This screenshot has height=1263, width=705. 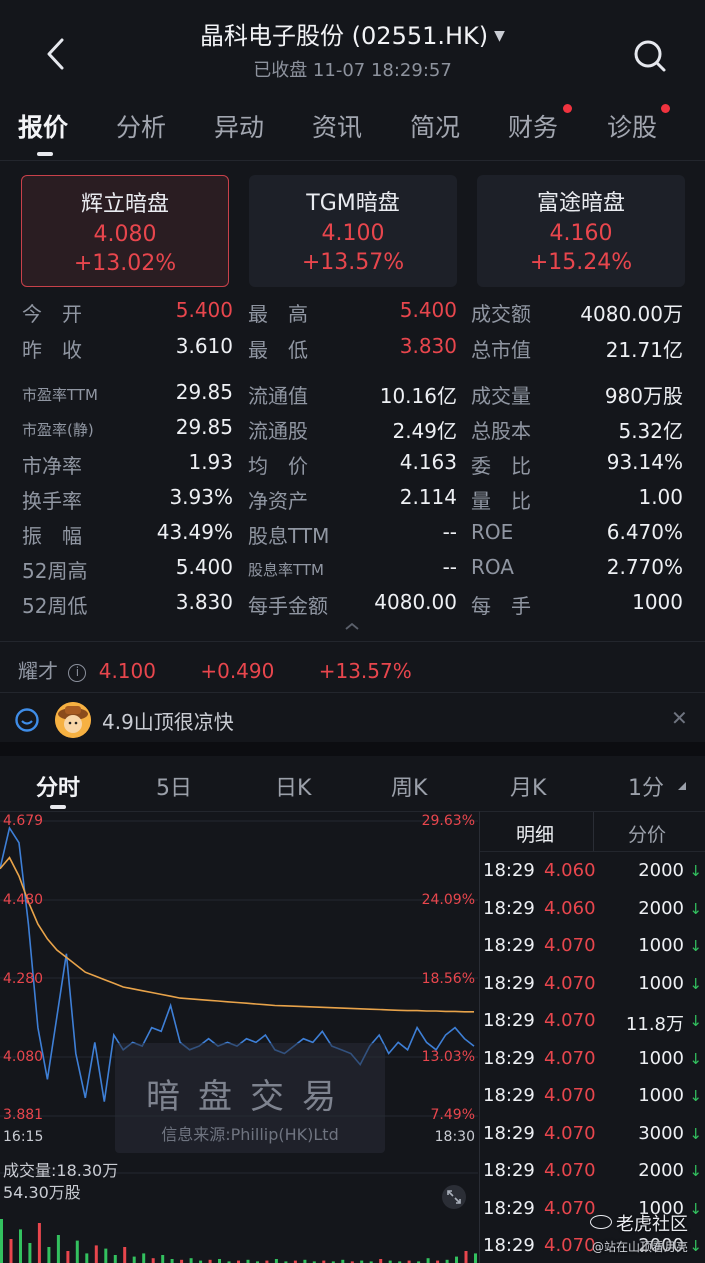 I want to click on dark-pool-card-tgm: TGM暗盘 4.100 +13.57%, so click(x=353, y=231).